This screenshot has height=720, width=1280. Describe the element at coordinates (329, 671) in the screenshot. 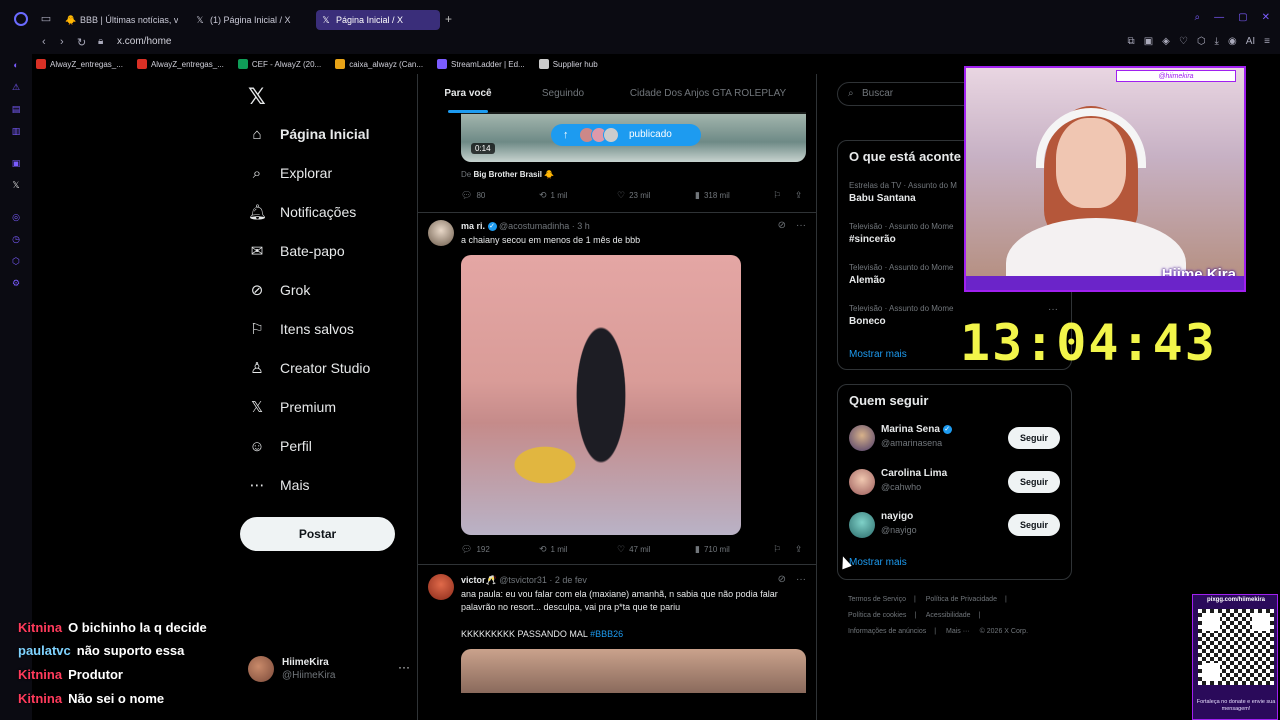

I see `account-switcher: HiimeKira @HiimeKira ···` at that location.